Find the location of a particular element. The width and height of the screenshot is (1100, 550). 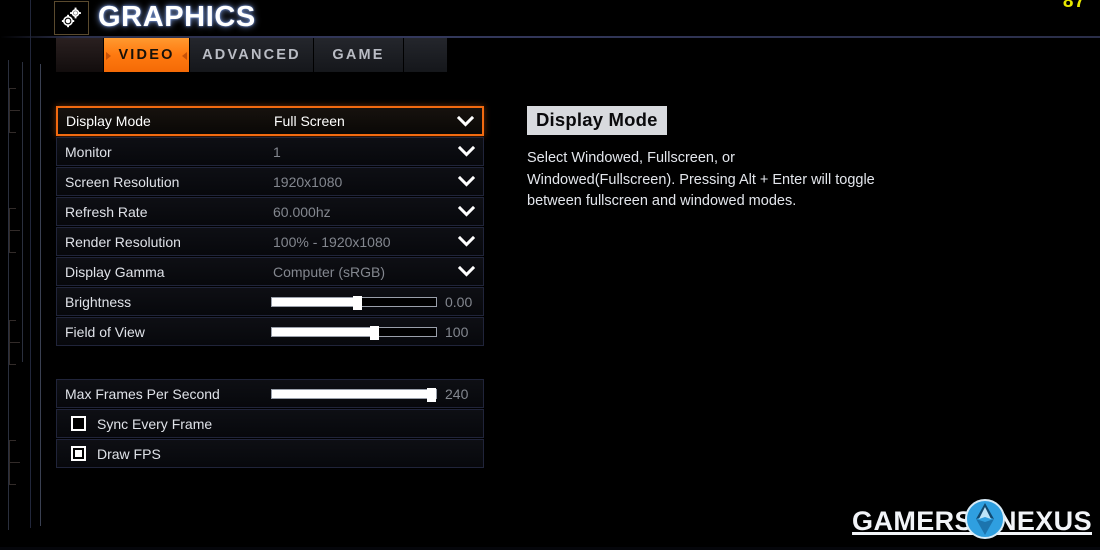

setting-label: Draw FPS is located at coordinates (129, 453).